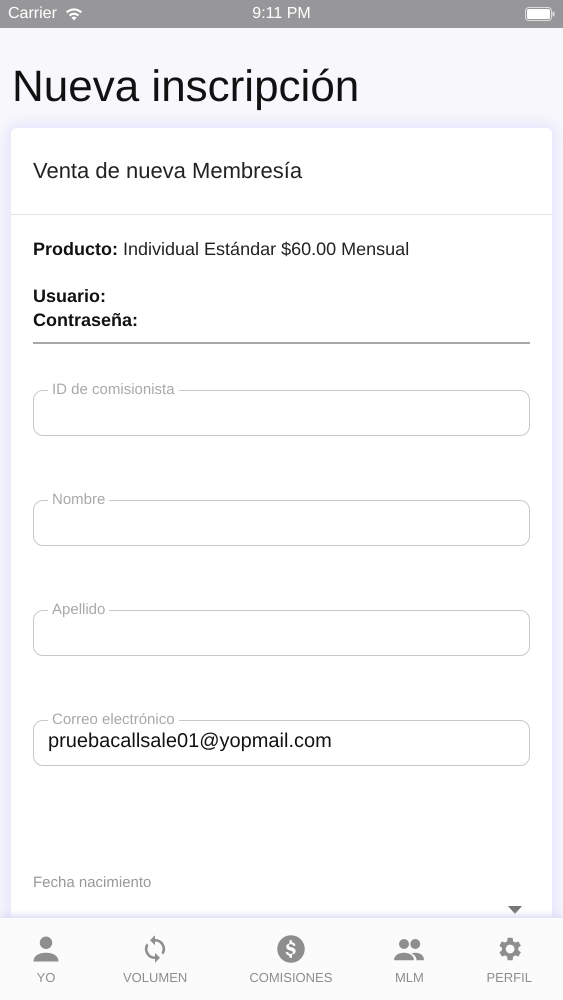 Image resolution: width=563 pixels, height=1000 pixels. Describe the element at coordinates (113, 720) in the screenshot. I see `field-label: Correo electrónico` at that location.